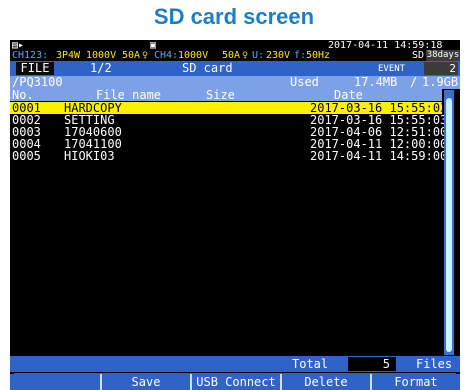 The image size is (468, 390). Describe the element at coordinates (258, 55) in the screenshot. I see `u-label: U:` at that location.